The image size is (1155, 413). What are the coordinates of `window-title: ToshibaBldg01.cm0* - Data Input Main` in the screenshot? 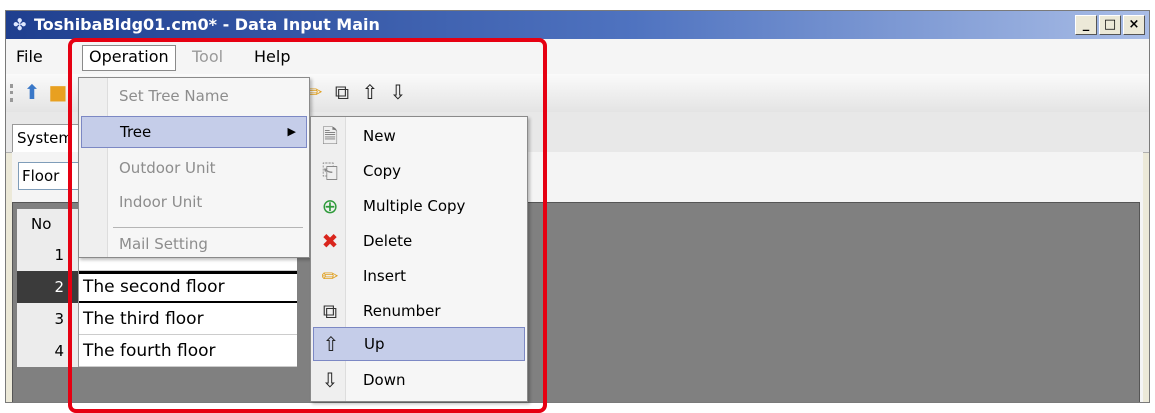 It's located at (207, 24).